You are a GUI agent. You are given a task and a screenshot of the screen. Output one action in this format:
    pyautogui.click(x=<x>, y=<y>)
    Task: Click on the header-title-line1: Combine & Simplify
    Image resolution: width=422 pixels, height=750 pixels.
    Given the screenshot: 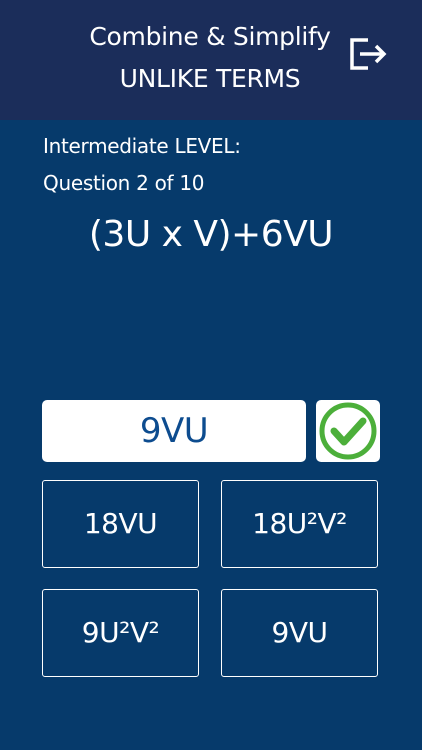 What is the action you would take?
    pyautogui.click(x=210, y=36)
    